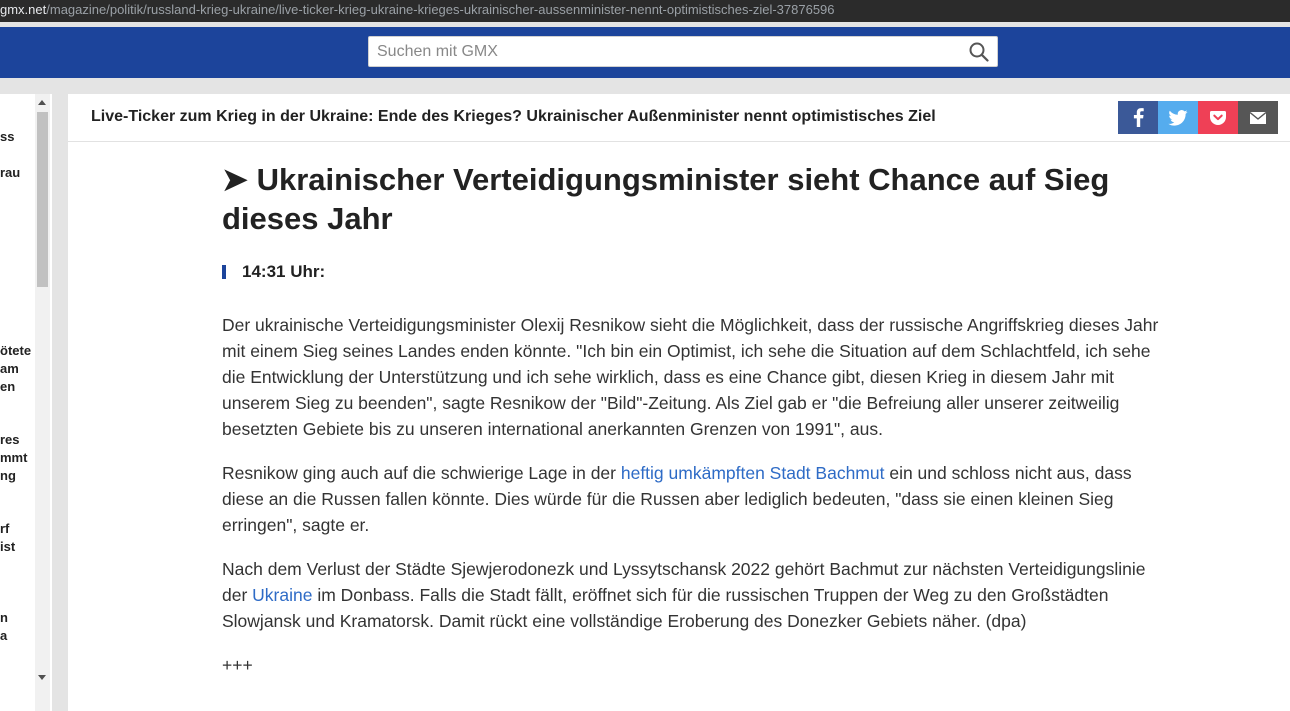 This screenshot has width=1290, height=711. I want to click on sidebar-fragment: am, so click(9, 369).